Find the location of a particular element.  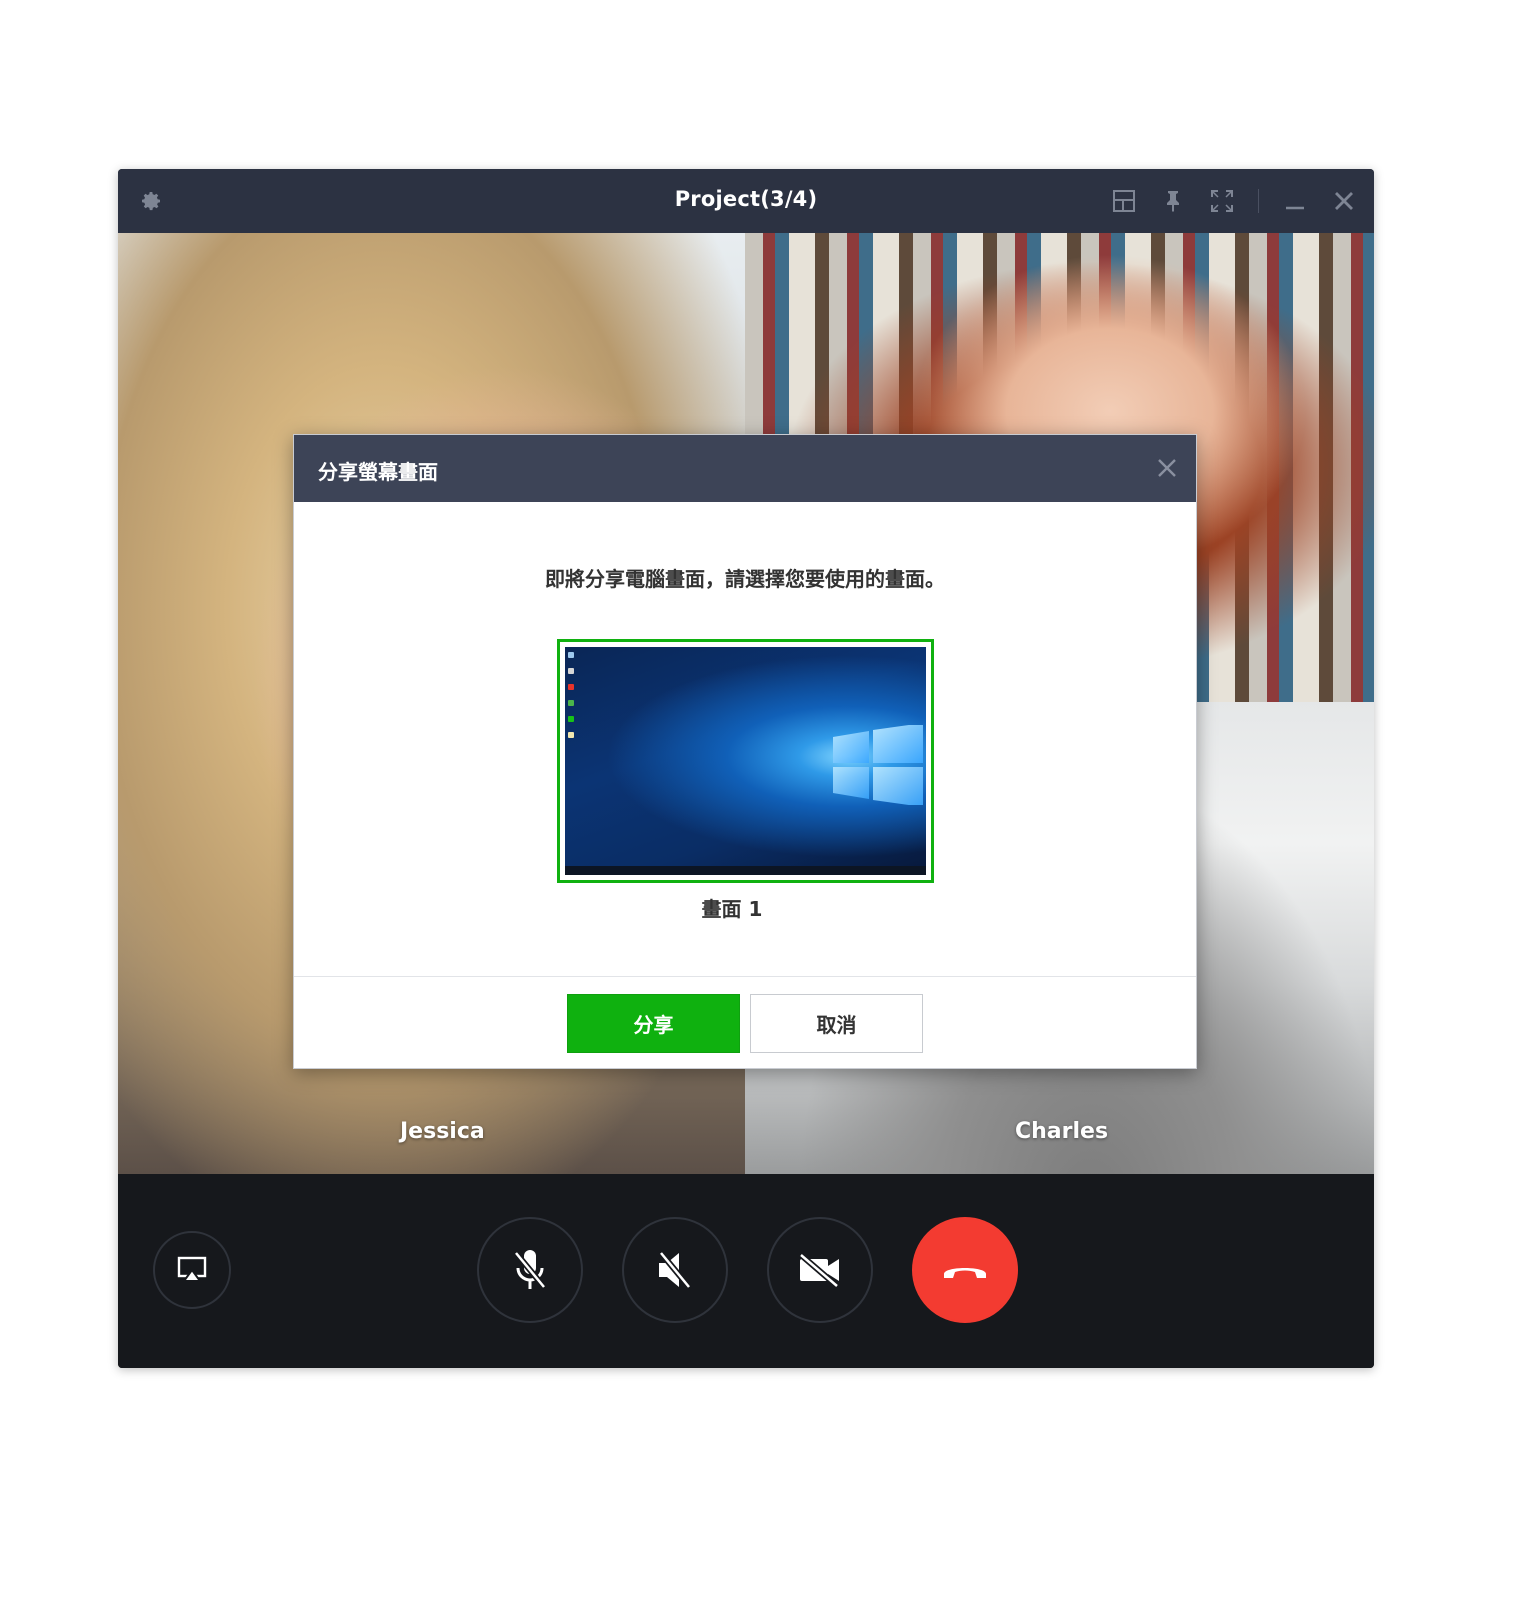

dialog-header: 分享螢幕畫面 is located at coordinates (745, 468).